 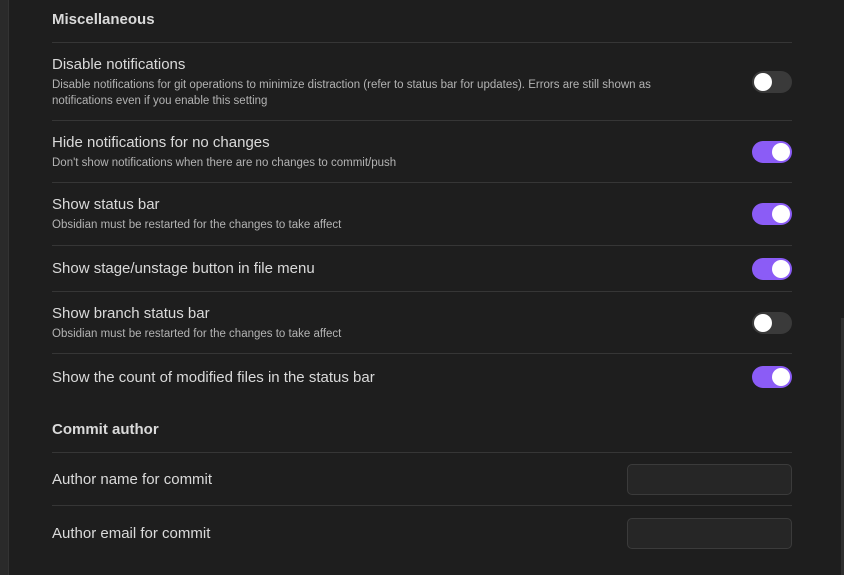 I want to click on pane-left-border, so click(x=4, y=287).